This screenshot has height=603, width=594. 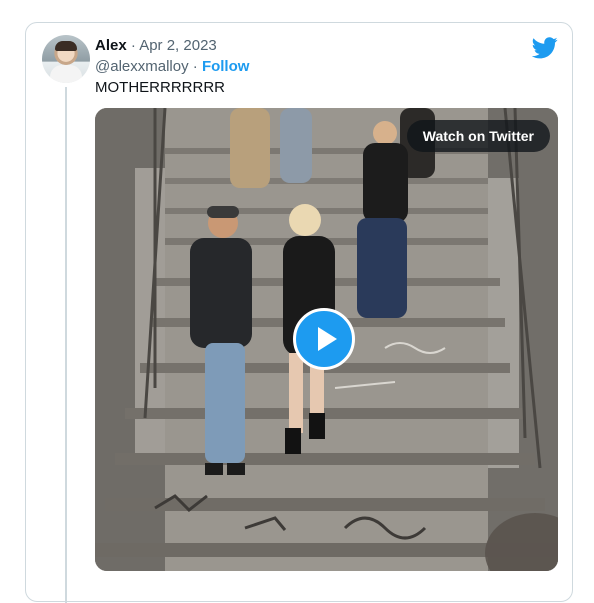 I want to click on avatar-hair, so click(x=66, y=46).